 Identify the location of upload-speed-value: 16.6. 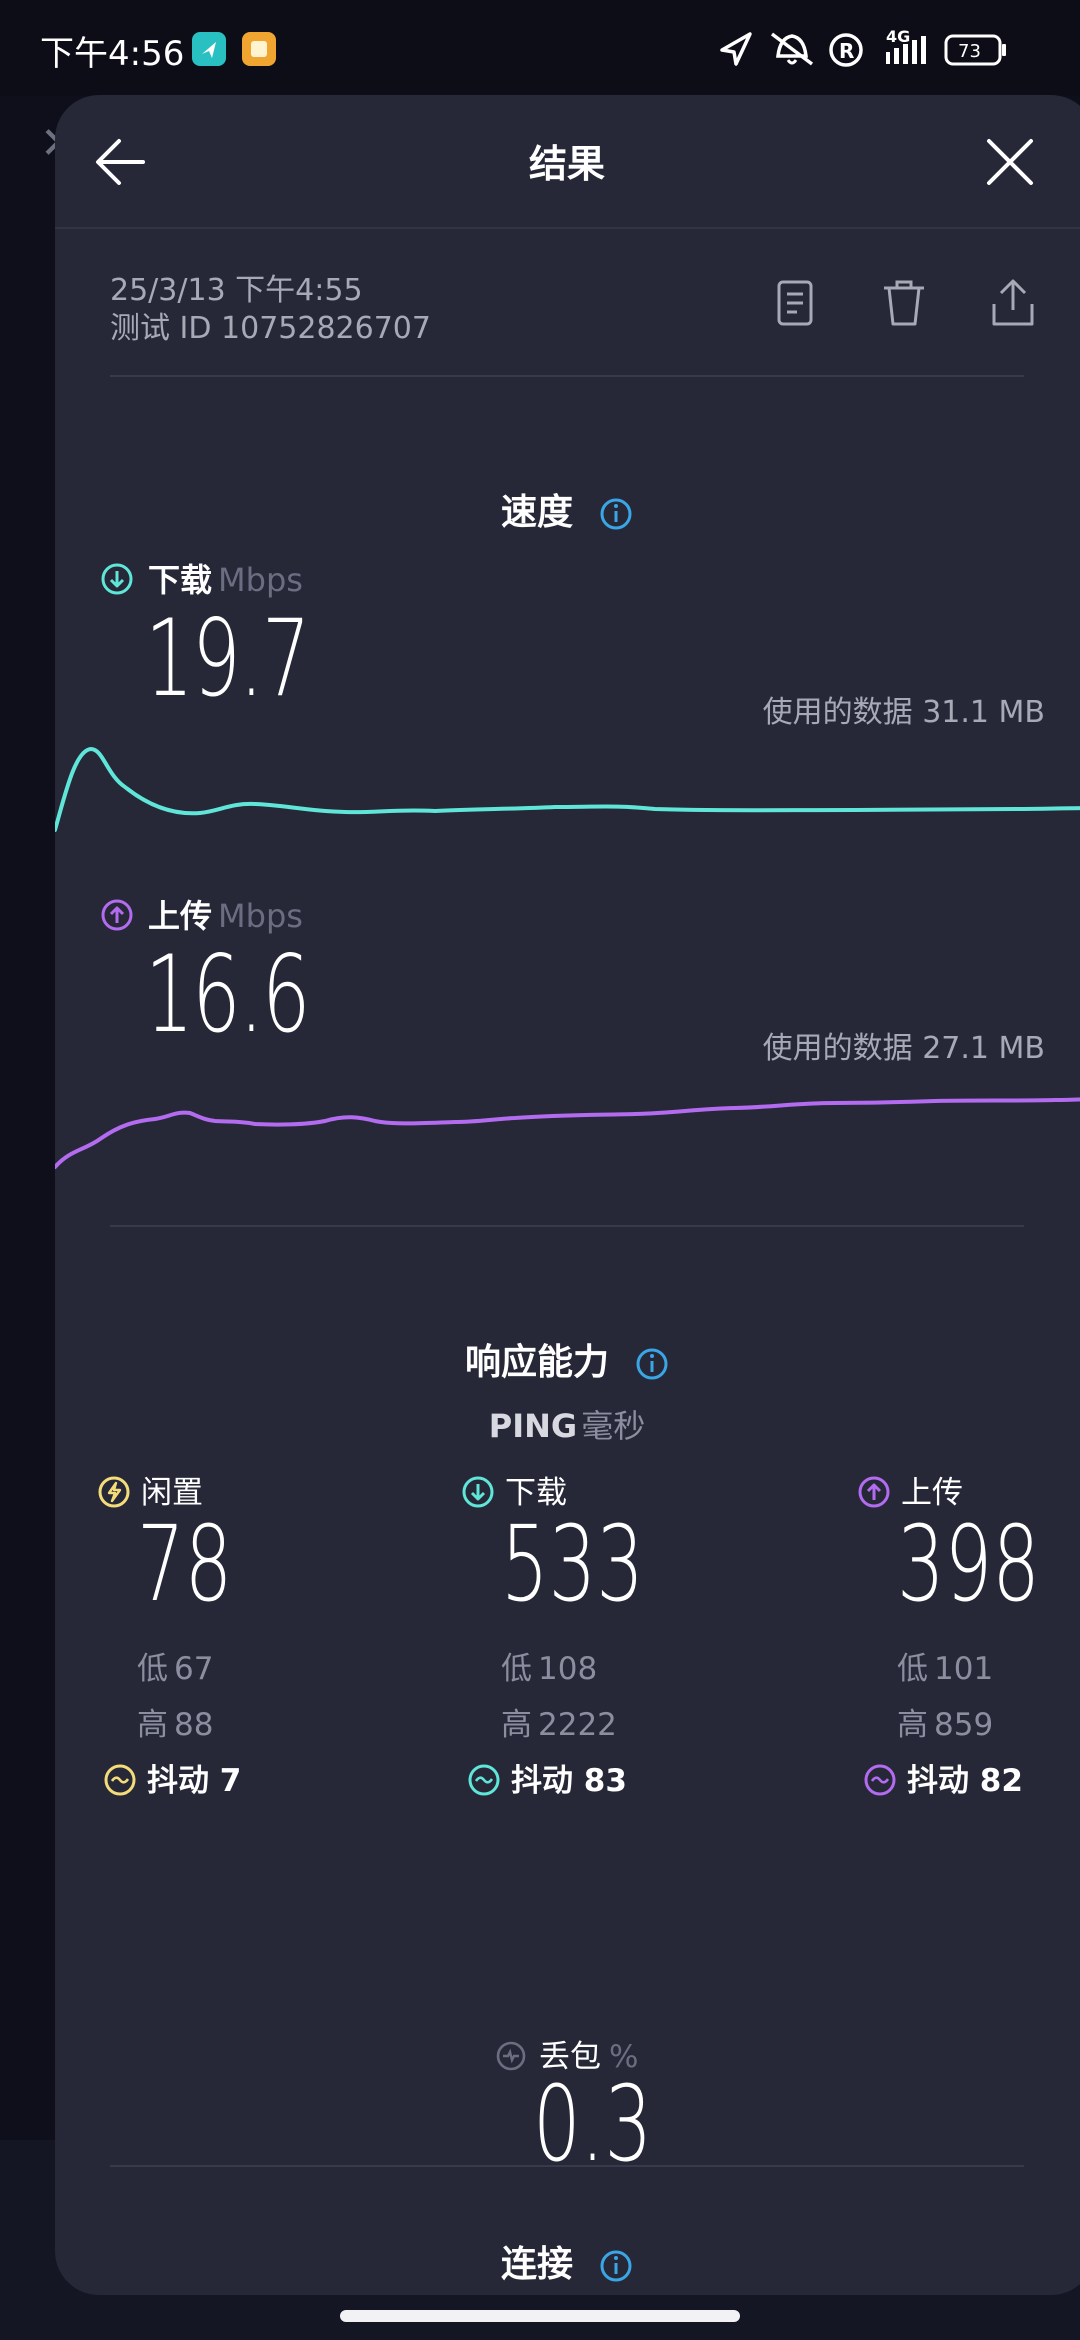
(228, 994).